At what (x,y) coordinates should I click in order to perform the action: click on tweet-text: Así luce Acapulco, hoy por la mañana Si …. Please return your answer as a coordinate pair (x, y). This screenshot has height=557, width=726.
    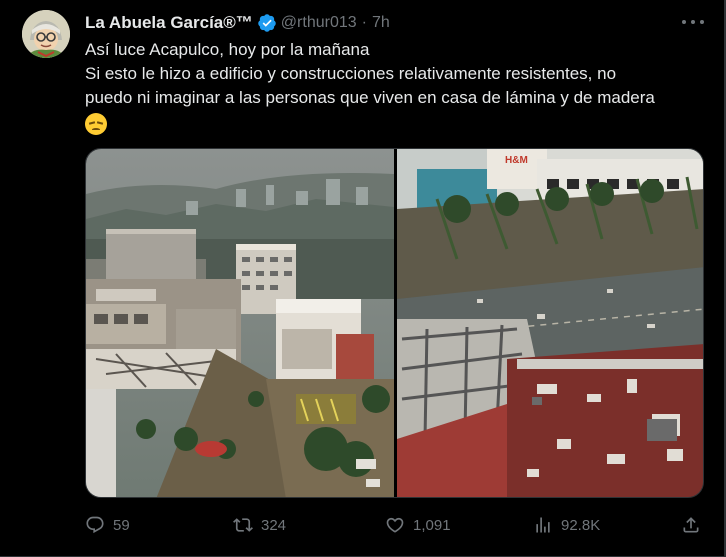
    Looking at the image, I should click on (395, 86).